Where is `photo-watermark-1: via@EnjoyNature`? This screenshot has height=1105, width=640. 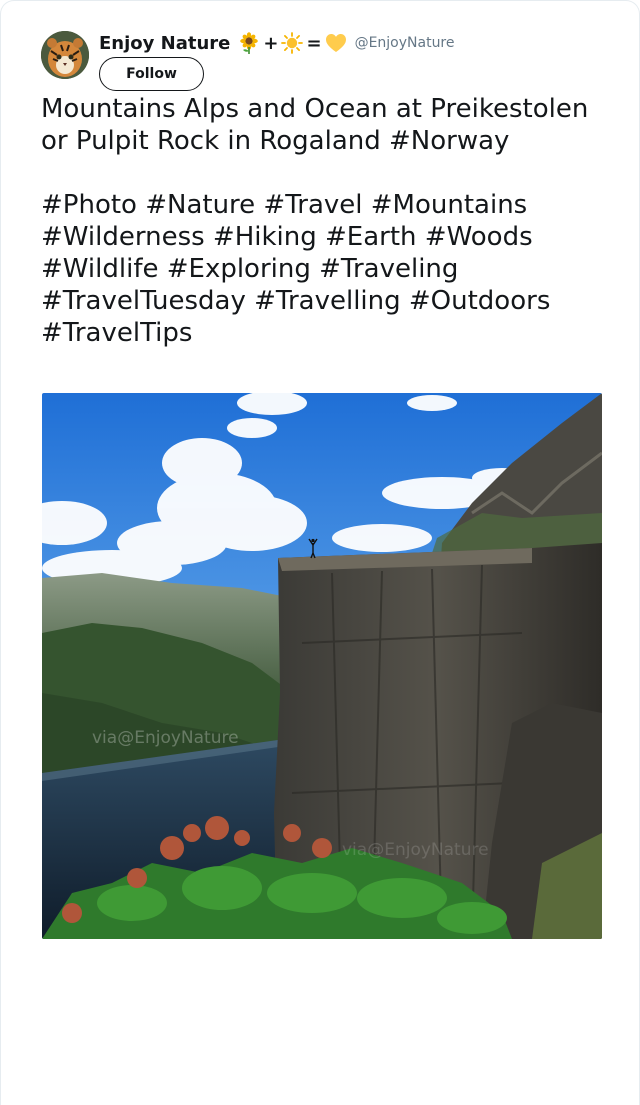 photo-watermark-1: via@EnjoyNature is located at coordinates (165, 738).